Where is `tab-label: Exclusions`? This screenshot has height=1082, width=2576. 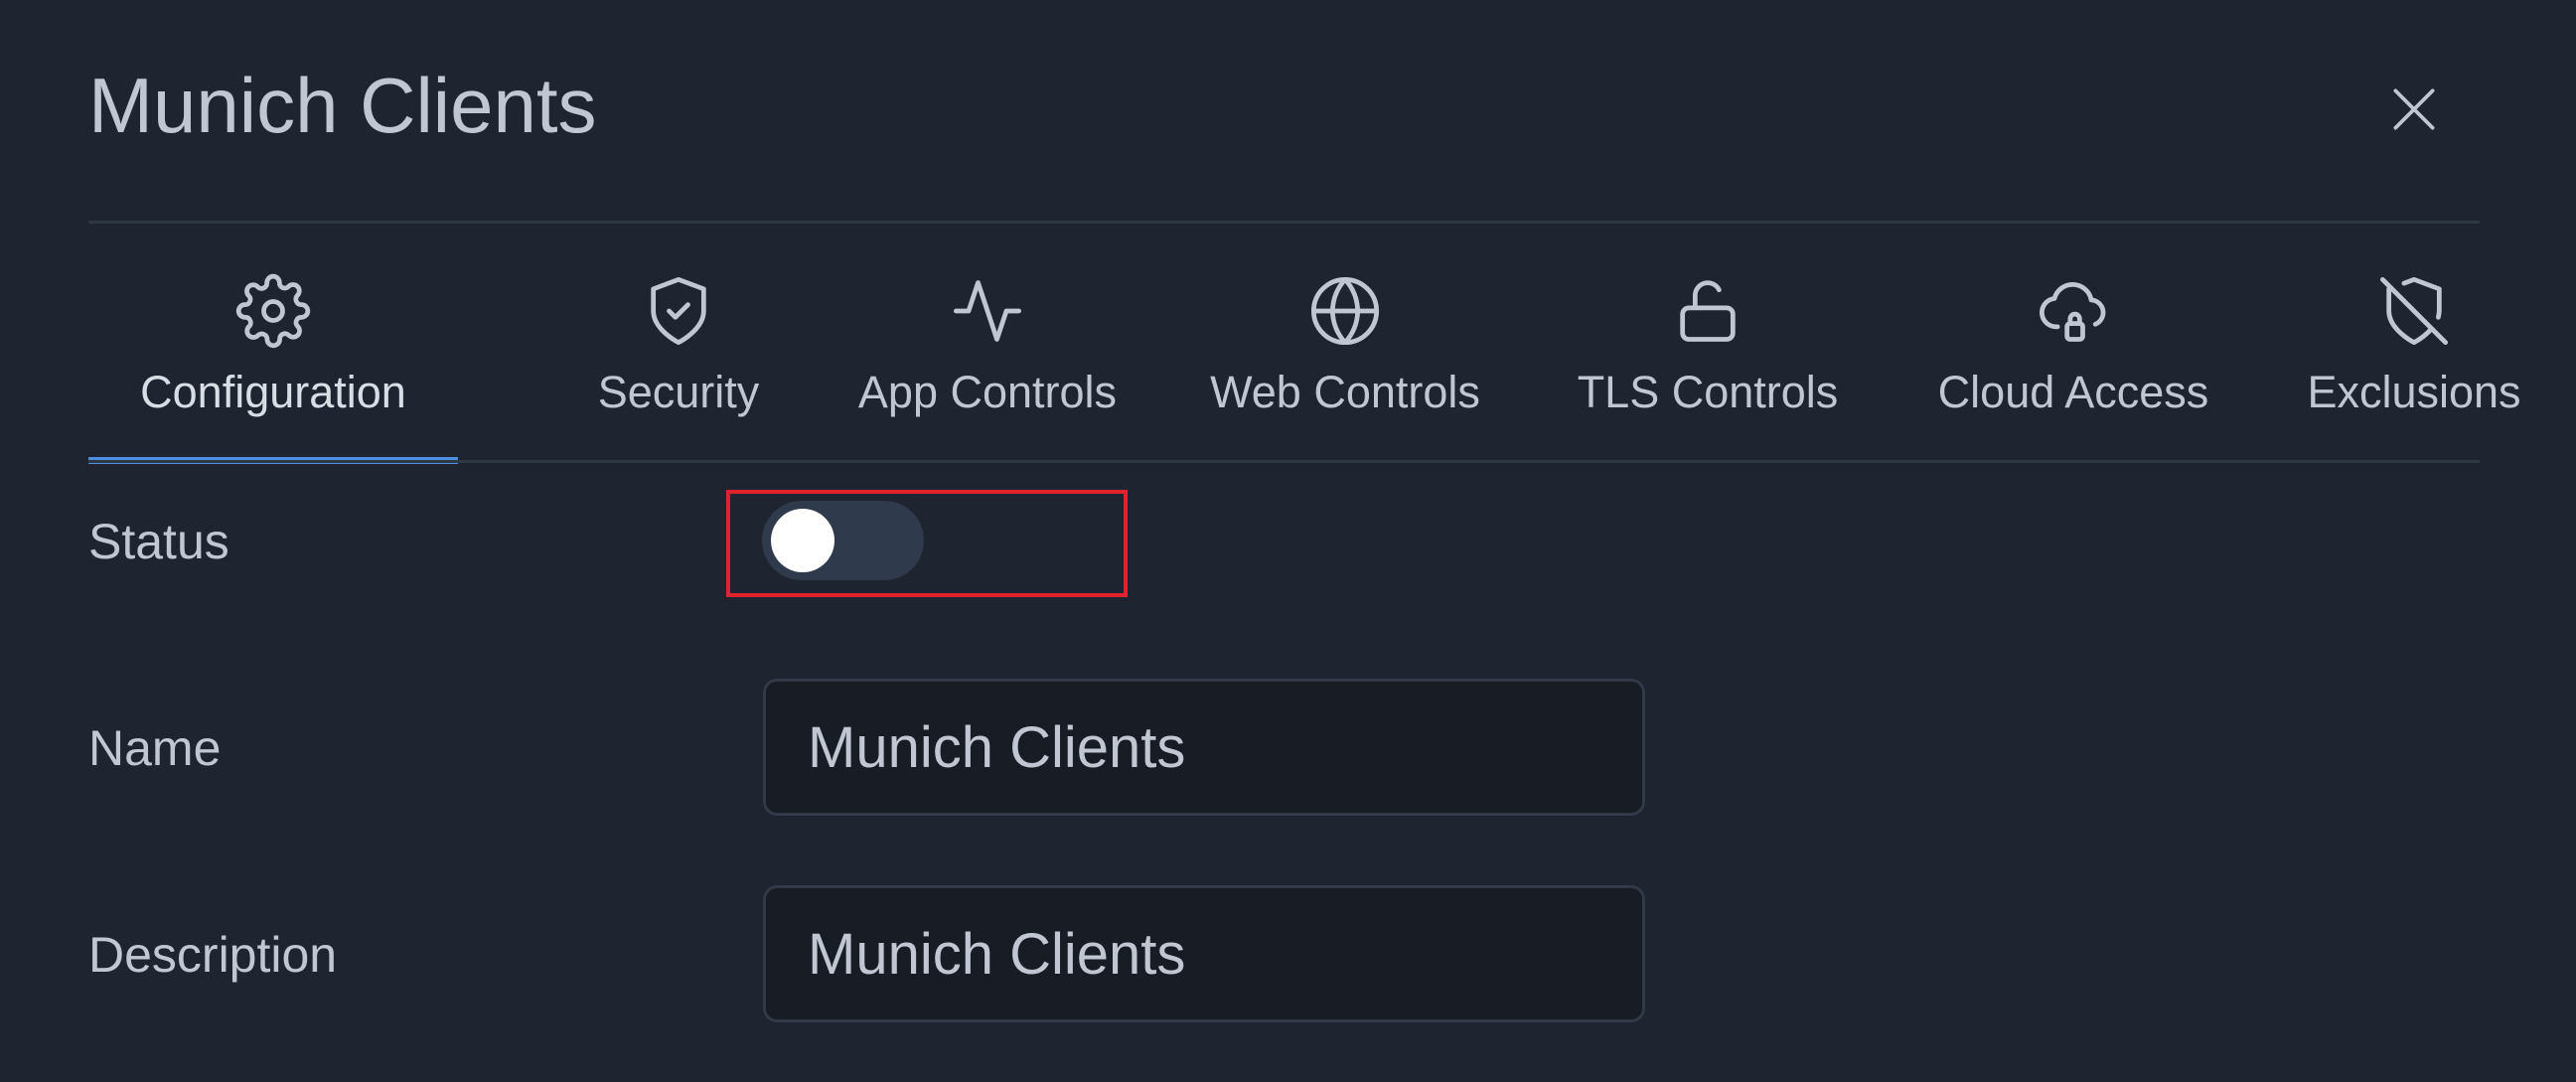
tab-label: Exclusions is located at coordinates (2414, 392).